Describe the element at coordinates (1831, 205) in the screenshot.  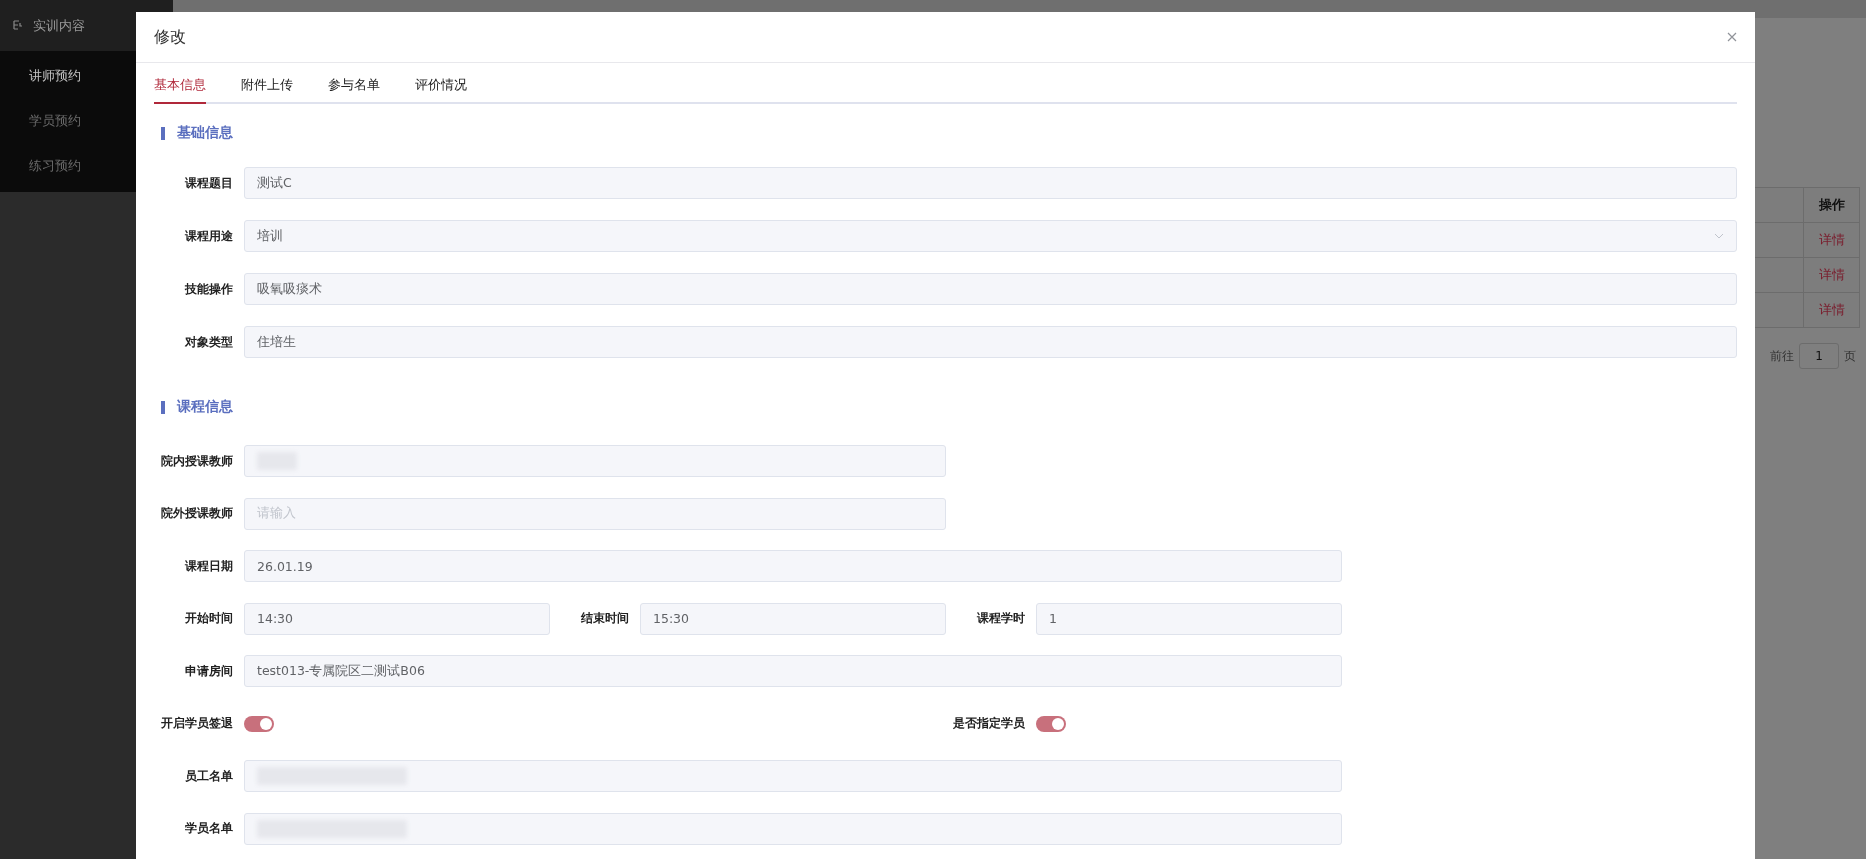
I see `column-header: 操作` at that location.